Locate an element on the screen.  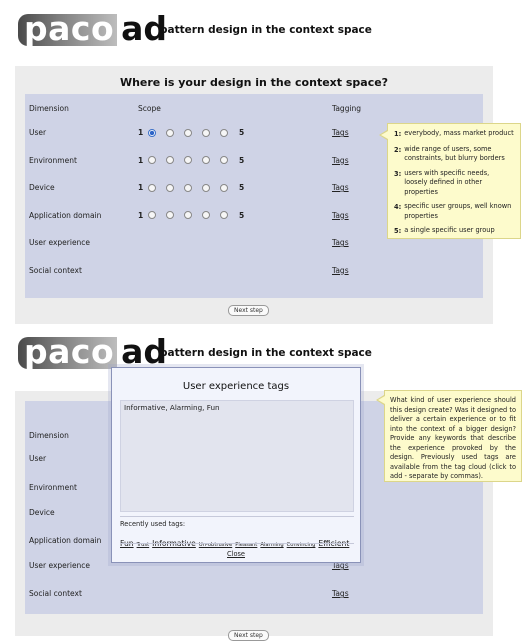
next-step-button: Next step is located at coordinates (248, 310).